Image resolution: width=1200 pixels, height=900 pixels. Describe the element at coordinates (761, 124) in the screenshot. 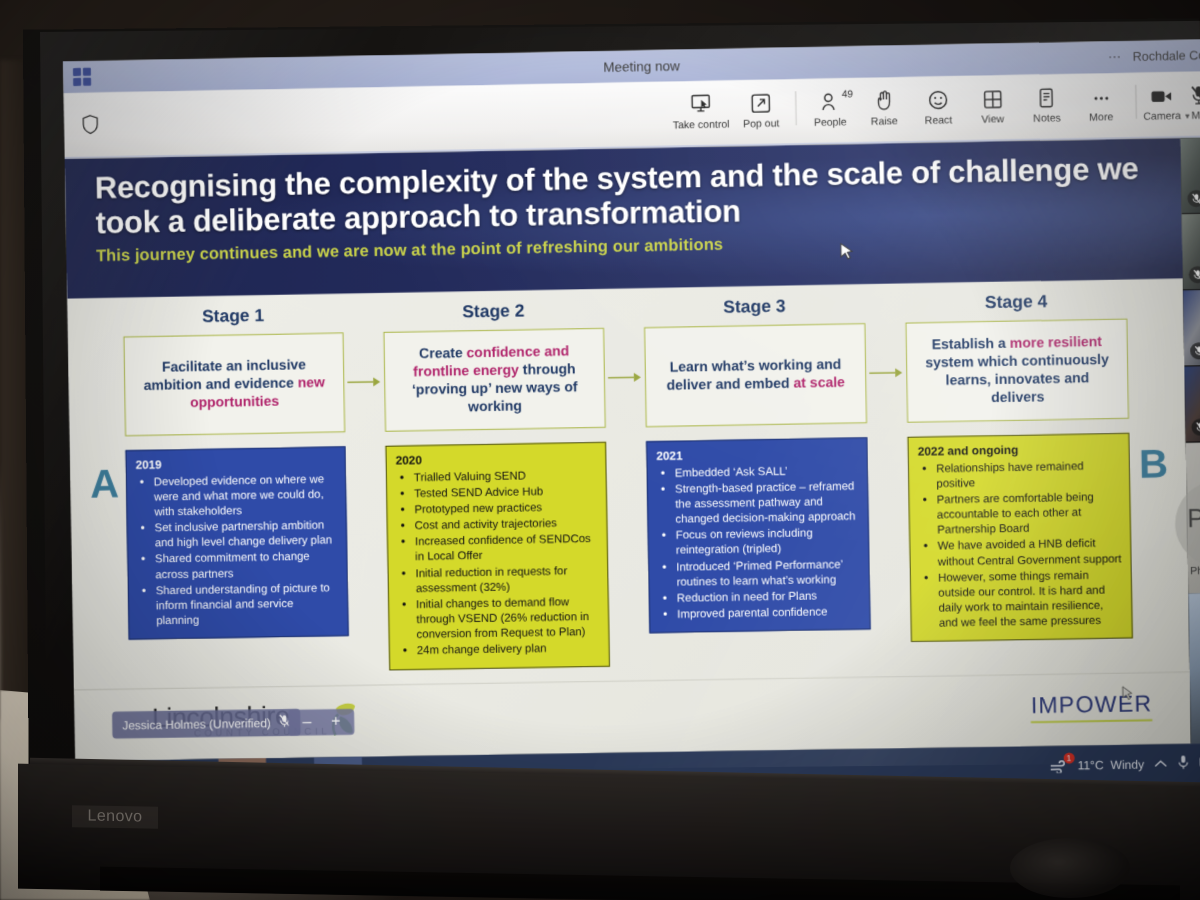

I see `pop-out-label: Pop out` at that location.